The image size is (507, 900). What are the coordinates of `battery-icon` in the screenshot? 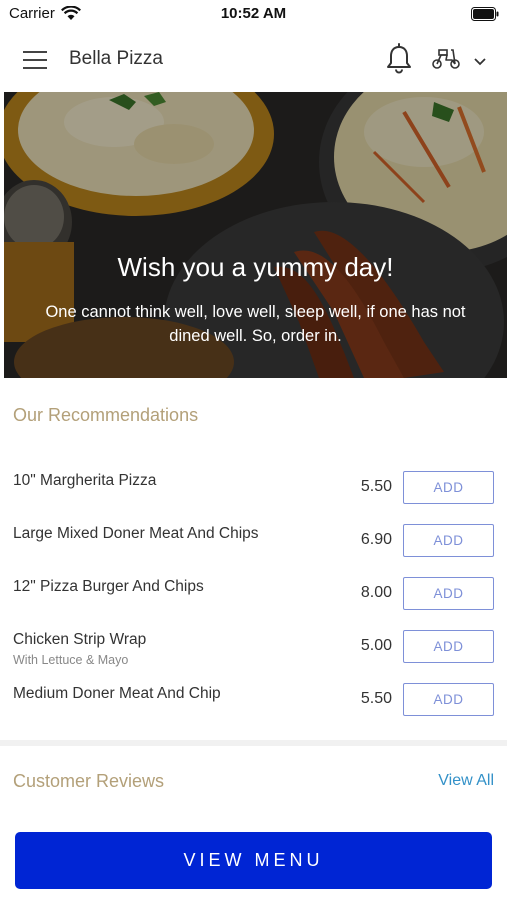 It's located at (485, 16).